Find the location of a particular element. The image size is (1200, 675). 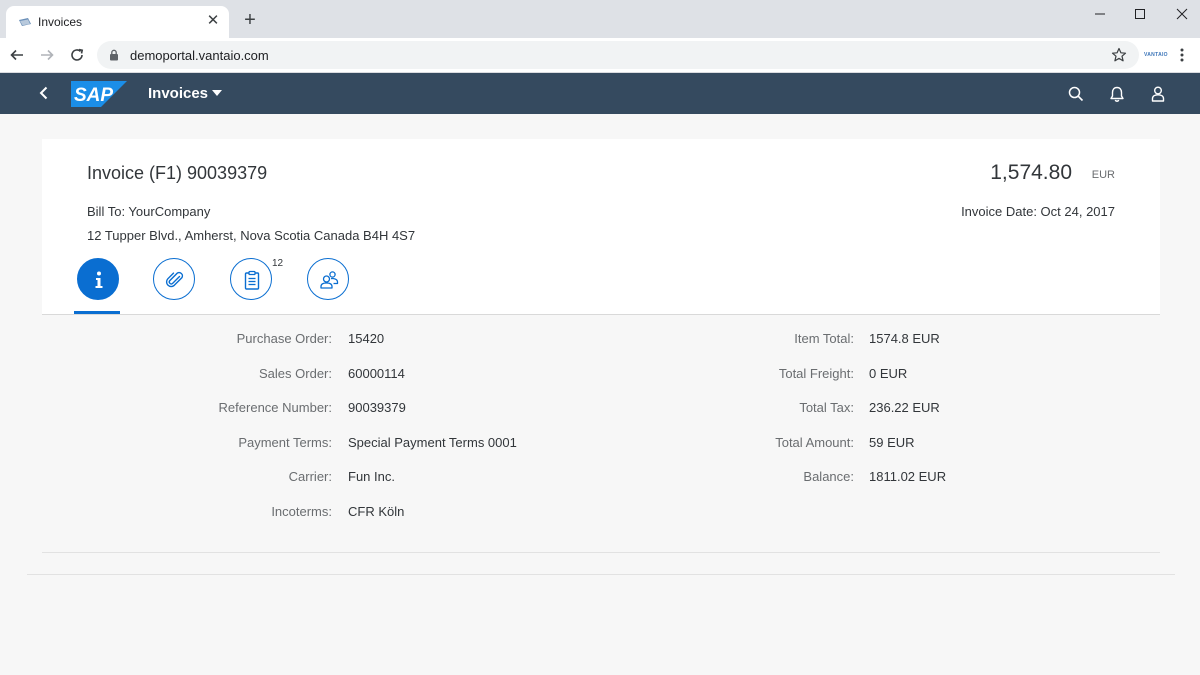

payment-terms-value: Special Payment Terms 0001 is located at coordinates (432, 442).